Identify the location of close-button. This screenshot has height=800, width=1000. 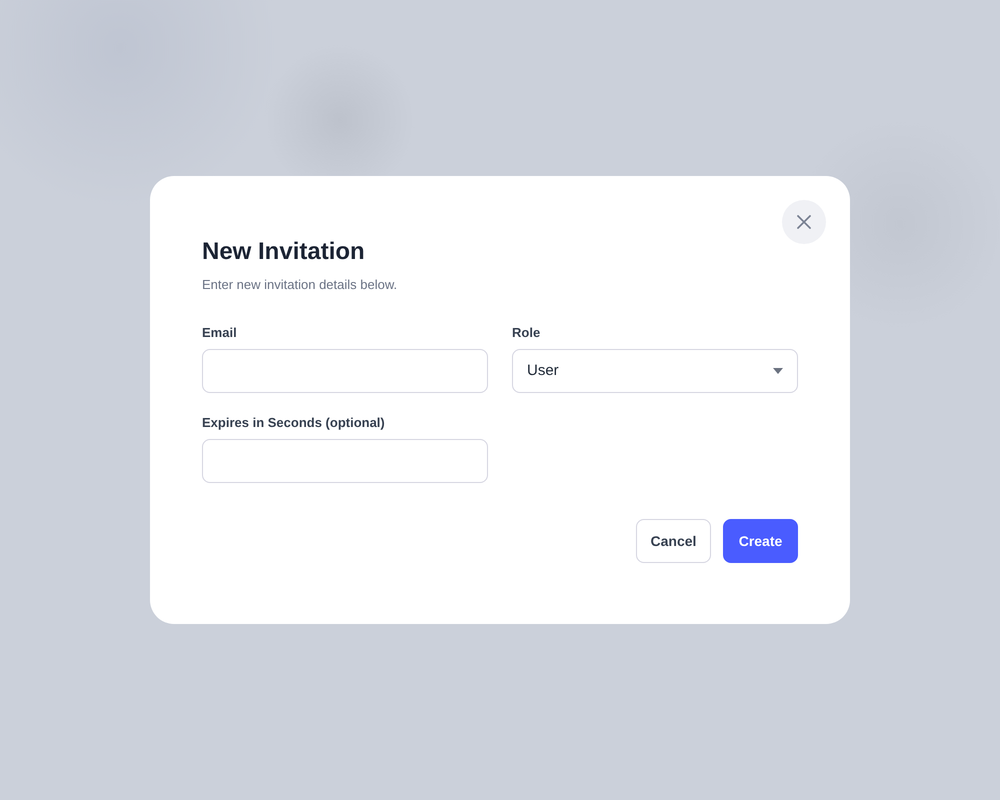
(804, 222).